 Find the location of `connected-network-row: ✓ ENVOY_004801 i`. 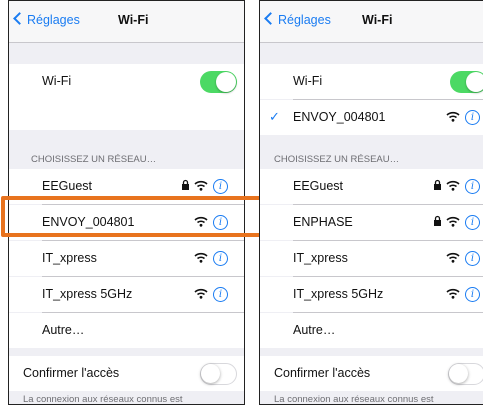

connected-network-row: ✓ ENVOY_004801 i is located at coordinates (371, 117).